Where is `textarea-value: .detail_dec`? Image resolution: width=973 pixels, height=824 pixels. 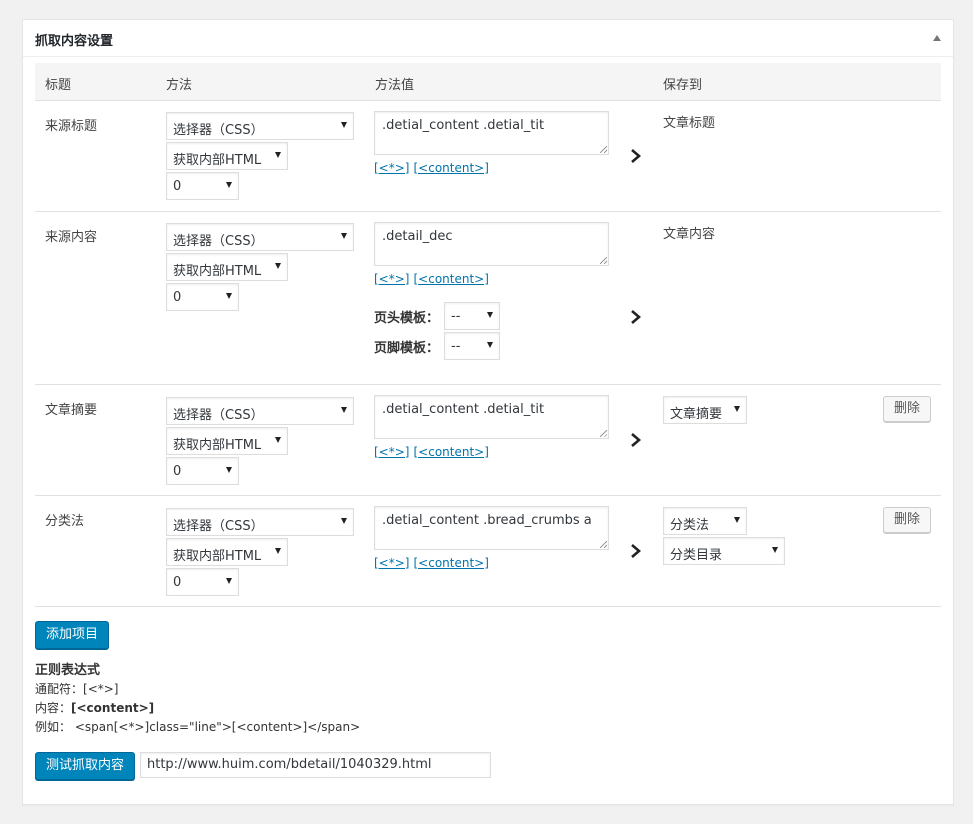 textarea-value: .detail_dec is located at coordinates (417, 236).